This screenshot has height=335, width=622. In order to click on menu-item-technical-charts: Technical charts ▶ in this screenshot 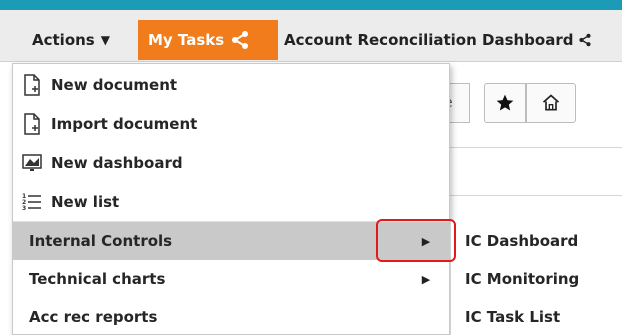, I will do `click(231, 279)`.